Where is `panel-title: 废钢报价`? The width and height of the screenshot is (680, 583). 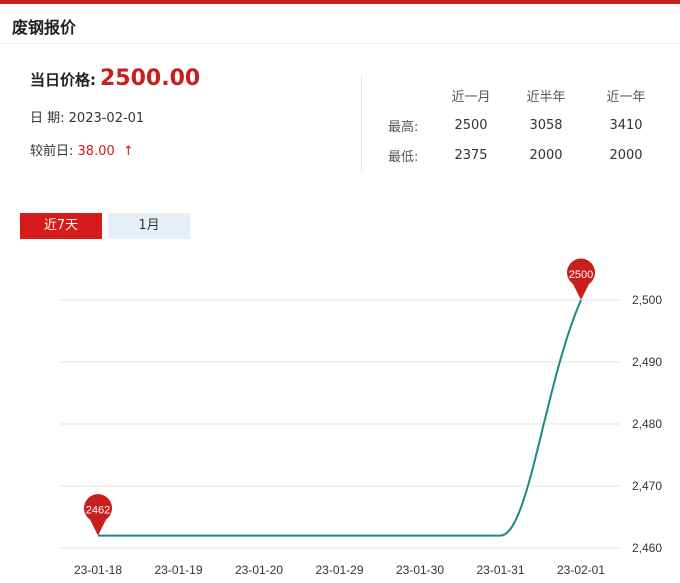
panel-title: 废钢报价 is located at coordinates (44, 27).